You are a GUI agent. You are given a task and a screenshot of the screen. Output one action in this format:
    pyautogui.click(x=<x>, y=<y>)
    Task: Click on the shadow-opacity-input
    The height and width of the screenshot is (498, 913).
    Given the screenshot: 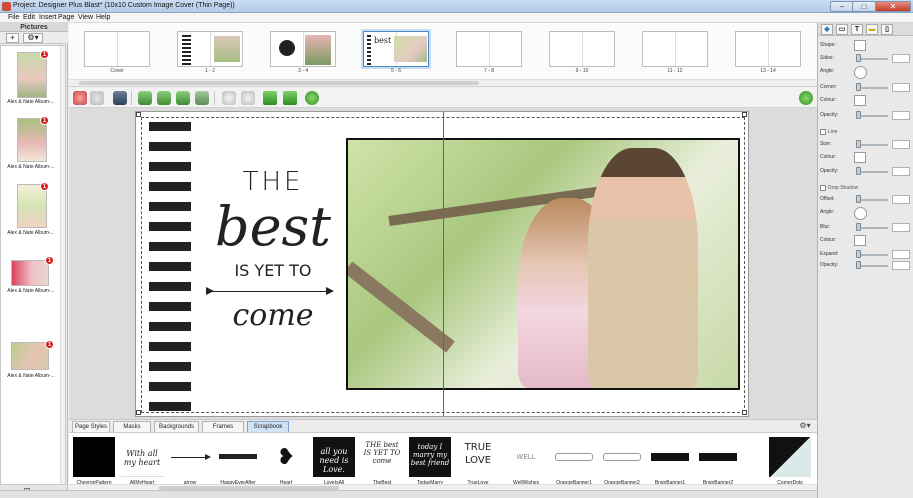 What is the action you would take?
    pyautogui.click(x=901, y=265)
    